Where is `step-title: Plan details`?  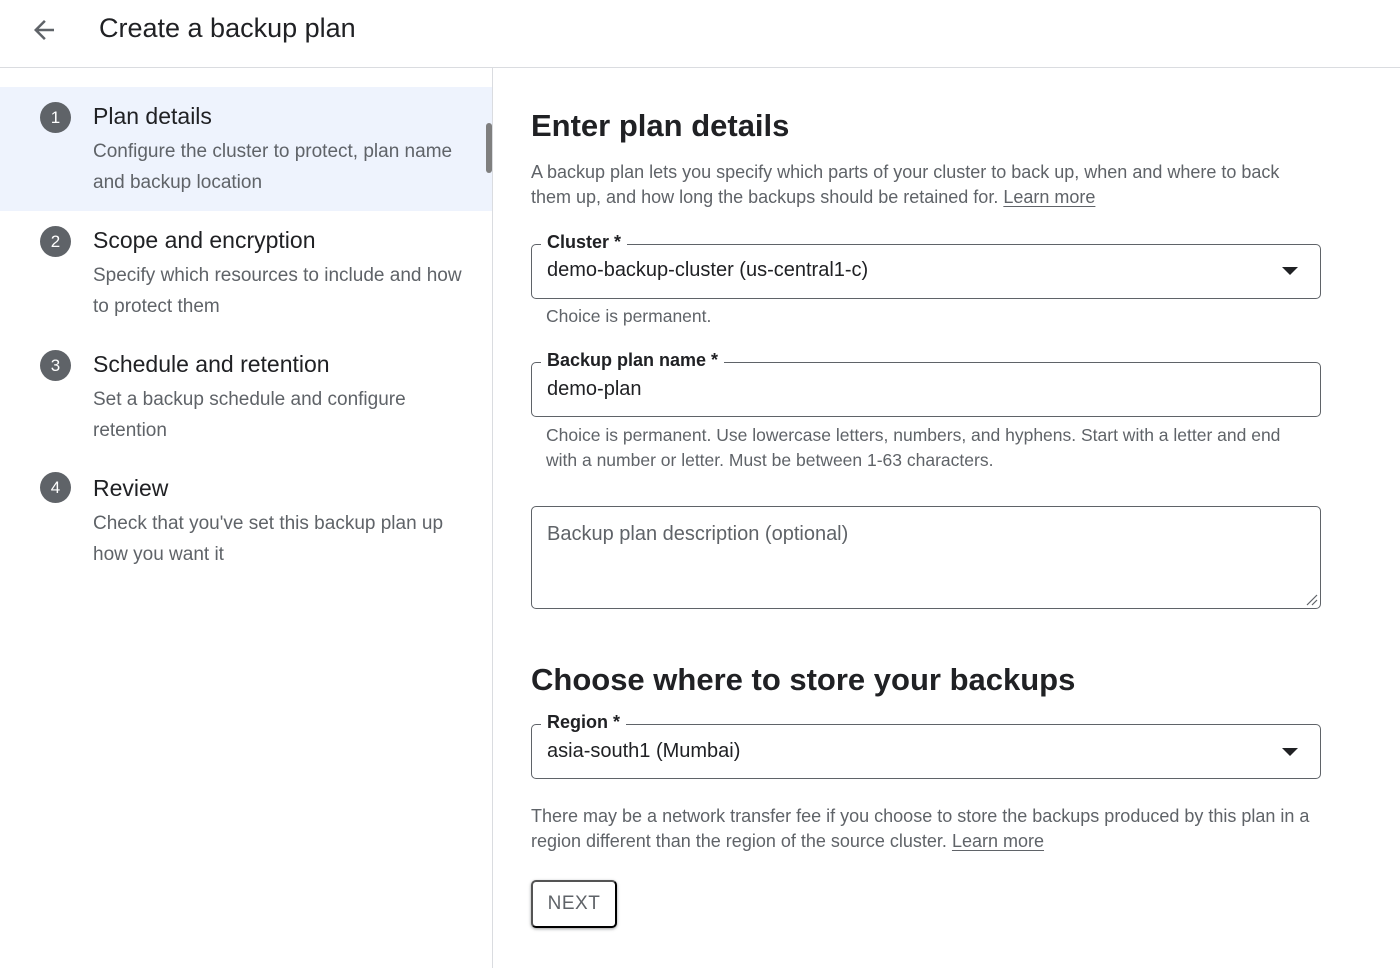 step-title: Plan details is located at coordinates (152, 116).